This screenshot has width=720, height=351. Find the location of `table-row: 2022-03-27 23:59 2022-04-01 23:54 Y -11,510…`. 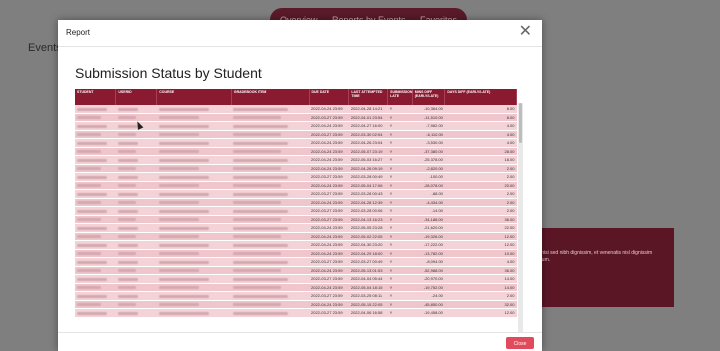

table-row: 2022-03-27 23:59 2022-04-01 23:54 Y -11,510… is located at coordinates (296, 117).